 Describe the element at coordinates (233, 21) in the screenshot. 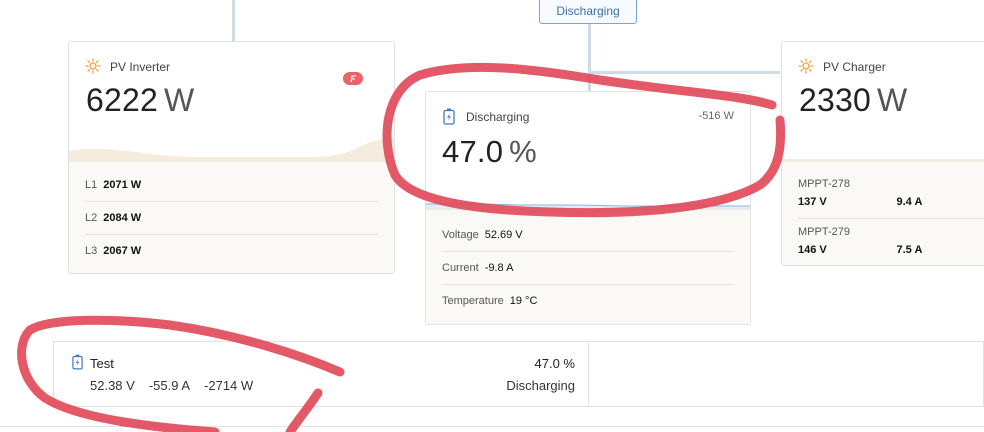

I see `connector-line-left` at that location.